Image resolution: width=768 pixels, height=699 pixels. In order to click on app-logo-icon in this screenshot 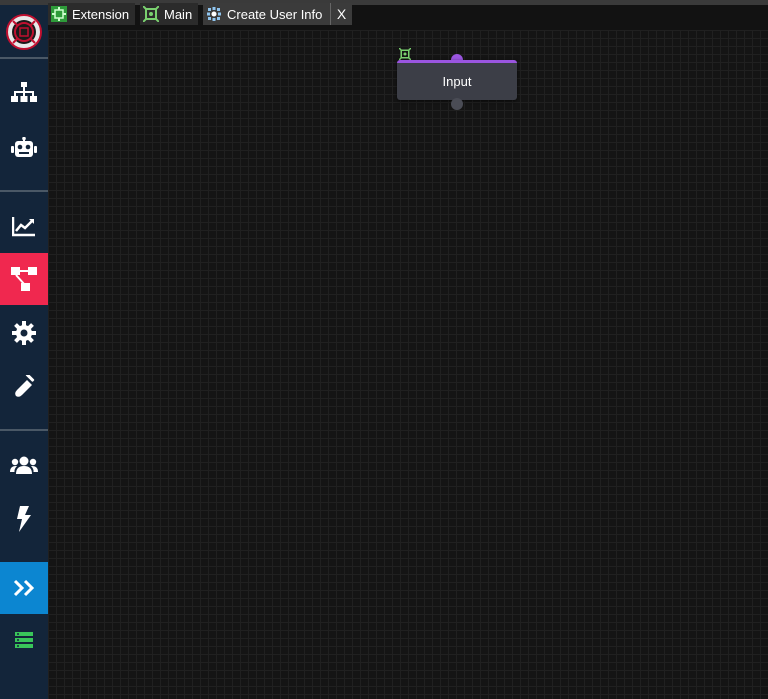, I will do `click(24, 32)`.